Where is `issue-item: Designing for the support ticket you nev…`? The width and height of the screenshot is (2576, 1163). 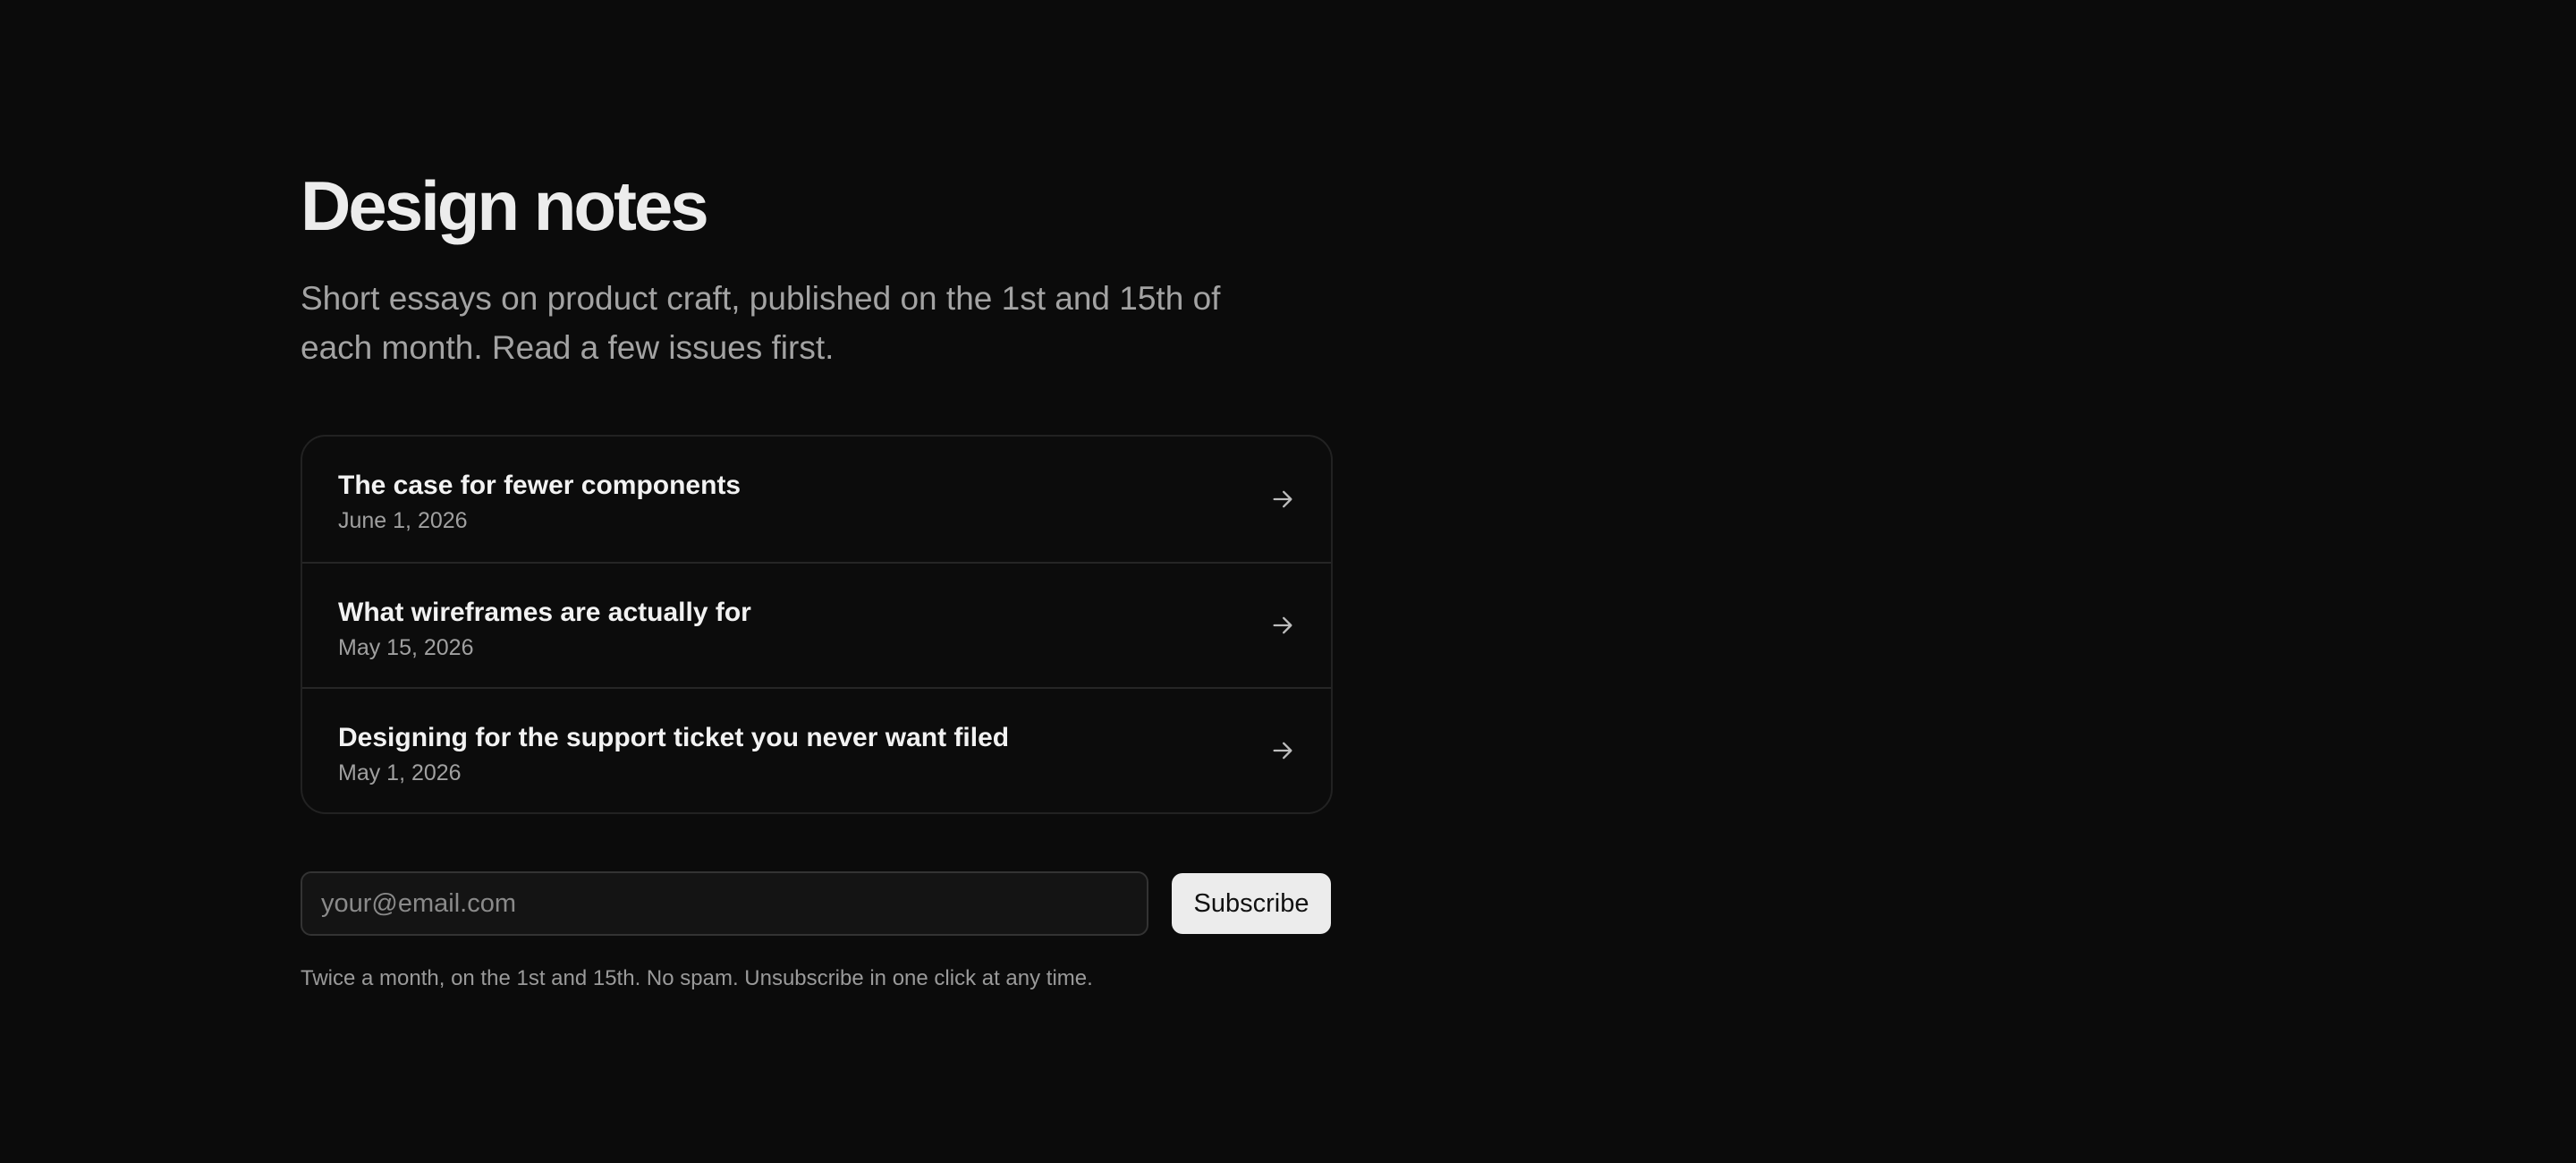 issue-item: Designing for the support ticket you nev… is located at coordinates (816, 749).